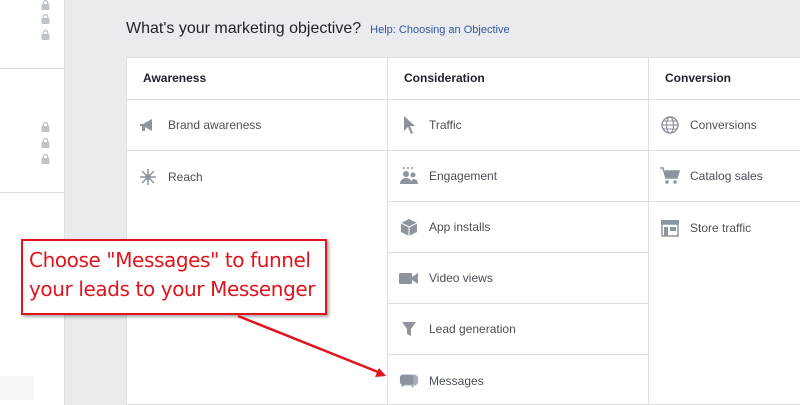 The height and width of the screenshot is (405, 800). What do you see at coordinates (518, 380) in the screenshot?
I see `objective-messages: Messages` at bounding box center [518, 380].